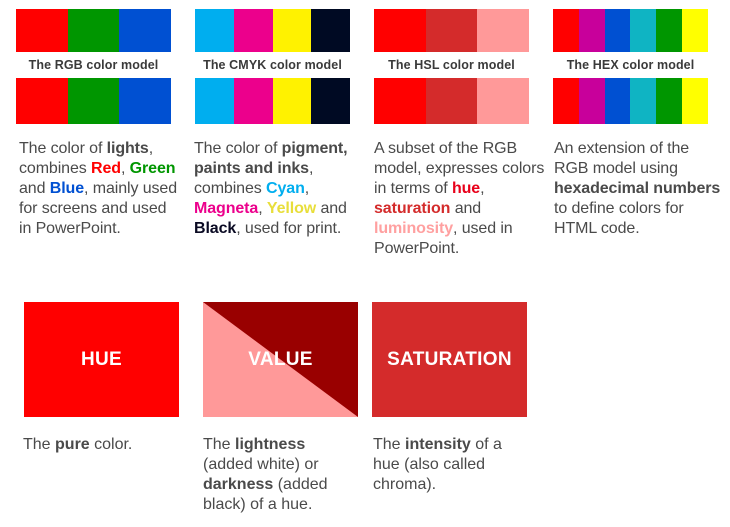  I want to click on emphasis-text: Magneta, so click(226, 208).